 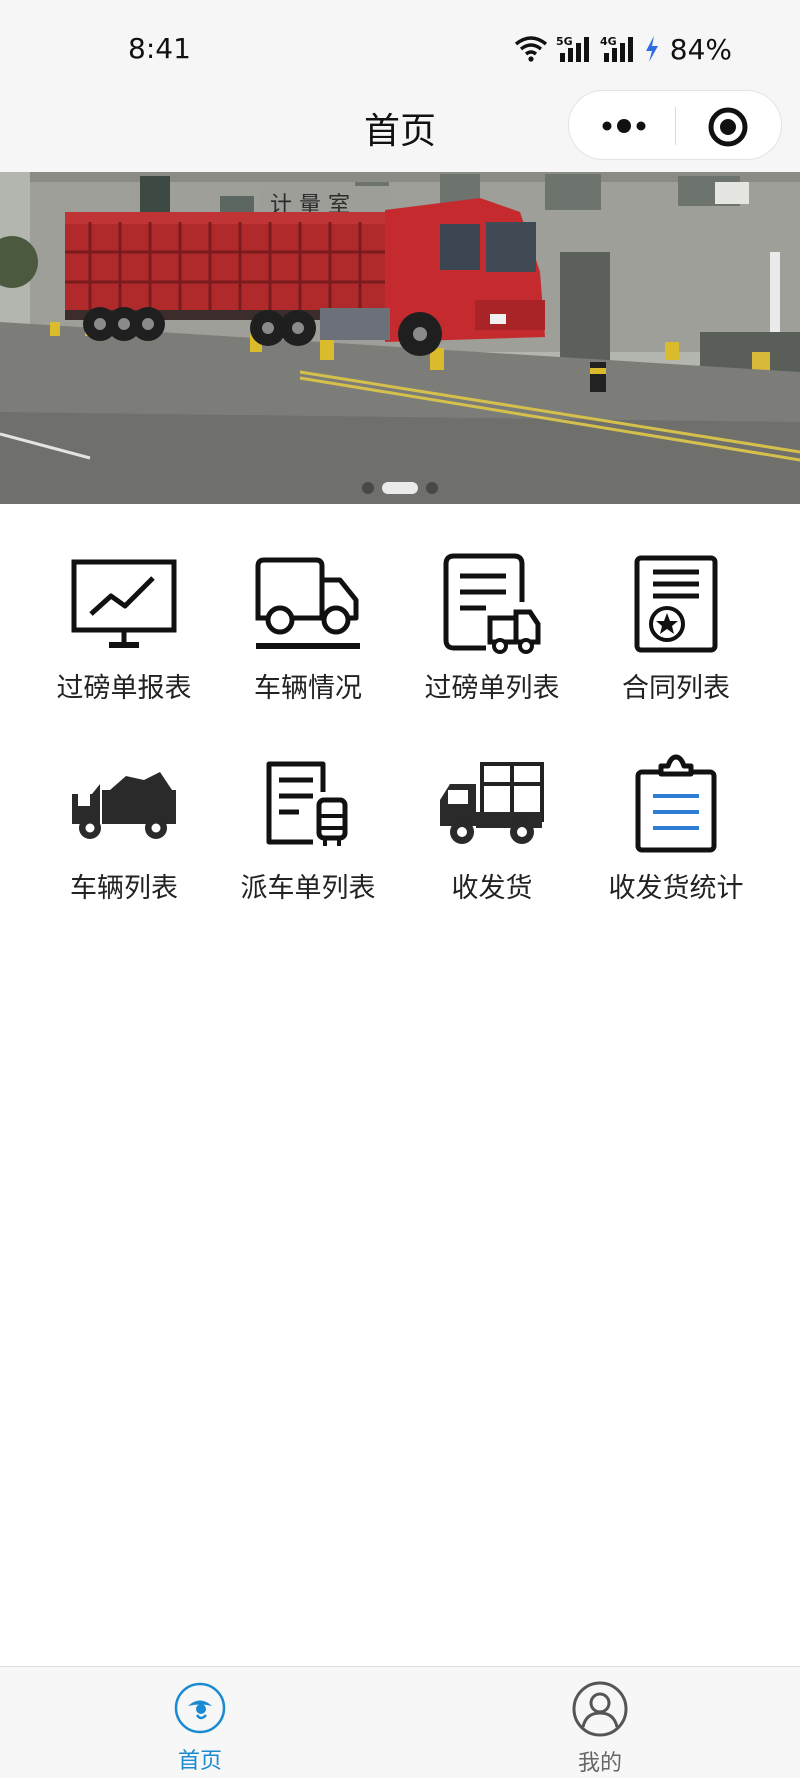 What do you see at coordinates (700, 49) in the screenshot?
I see `battery-level: 84%` at bounding box center [700, 49].